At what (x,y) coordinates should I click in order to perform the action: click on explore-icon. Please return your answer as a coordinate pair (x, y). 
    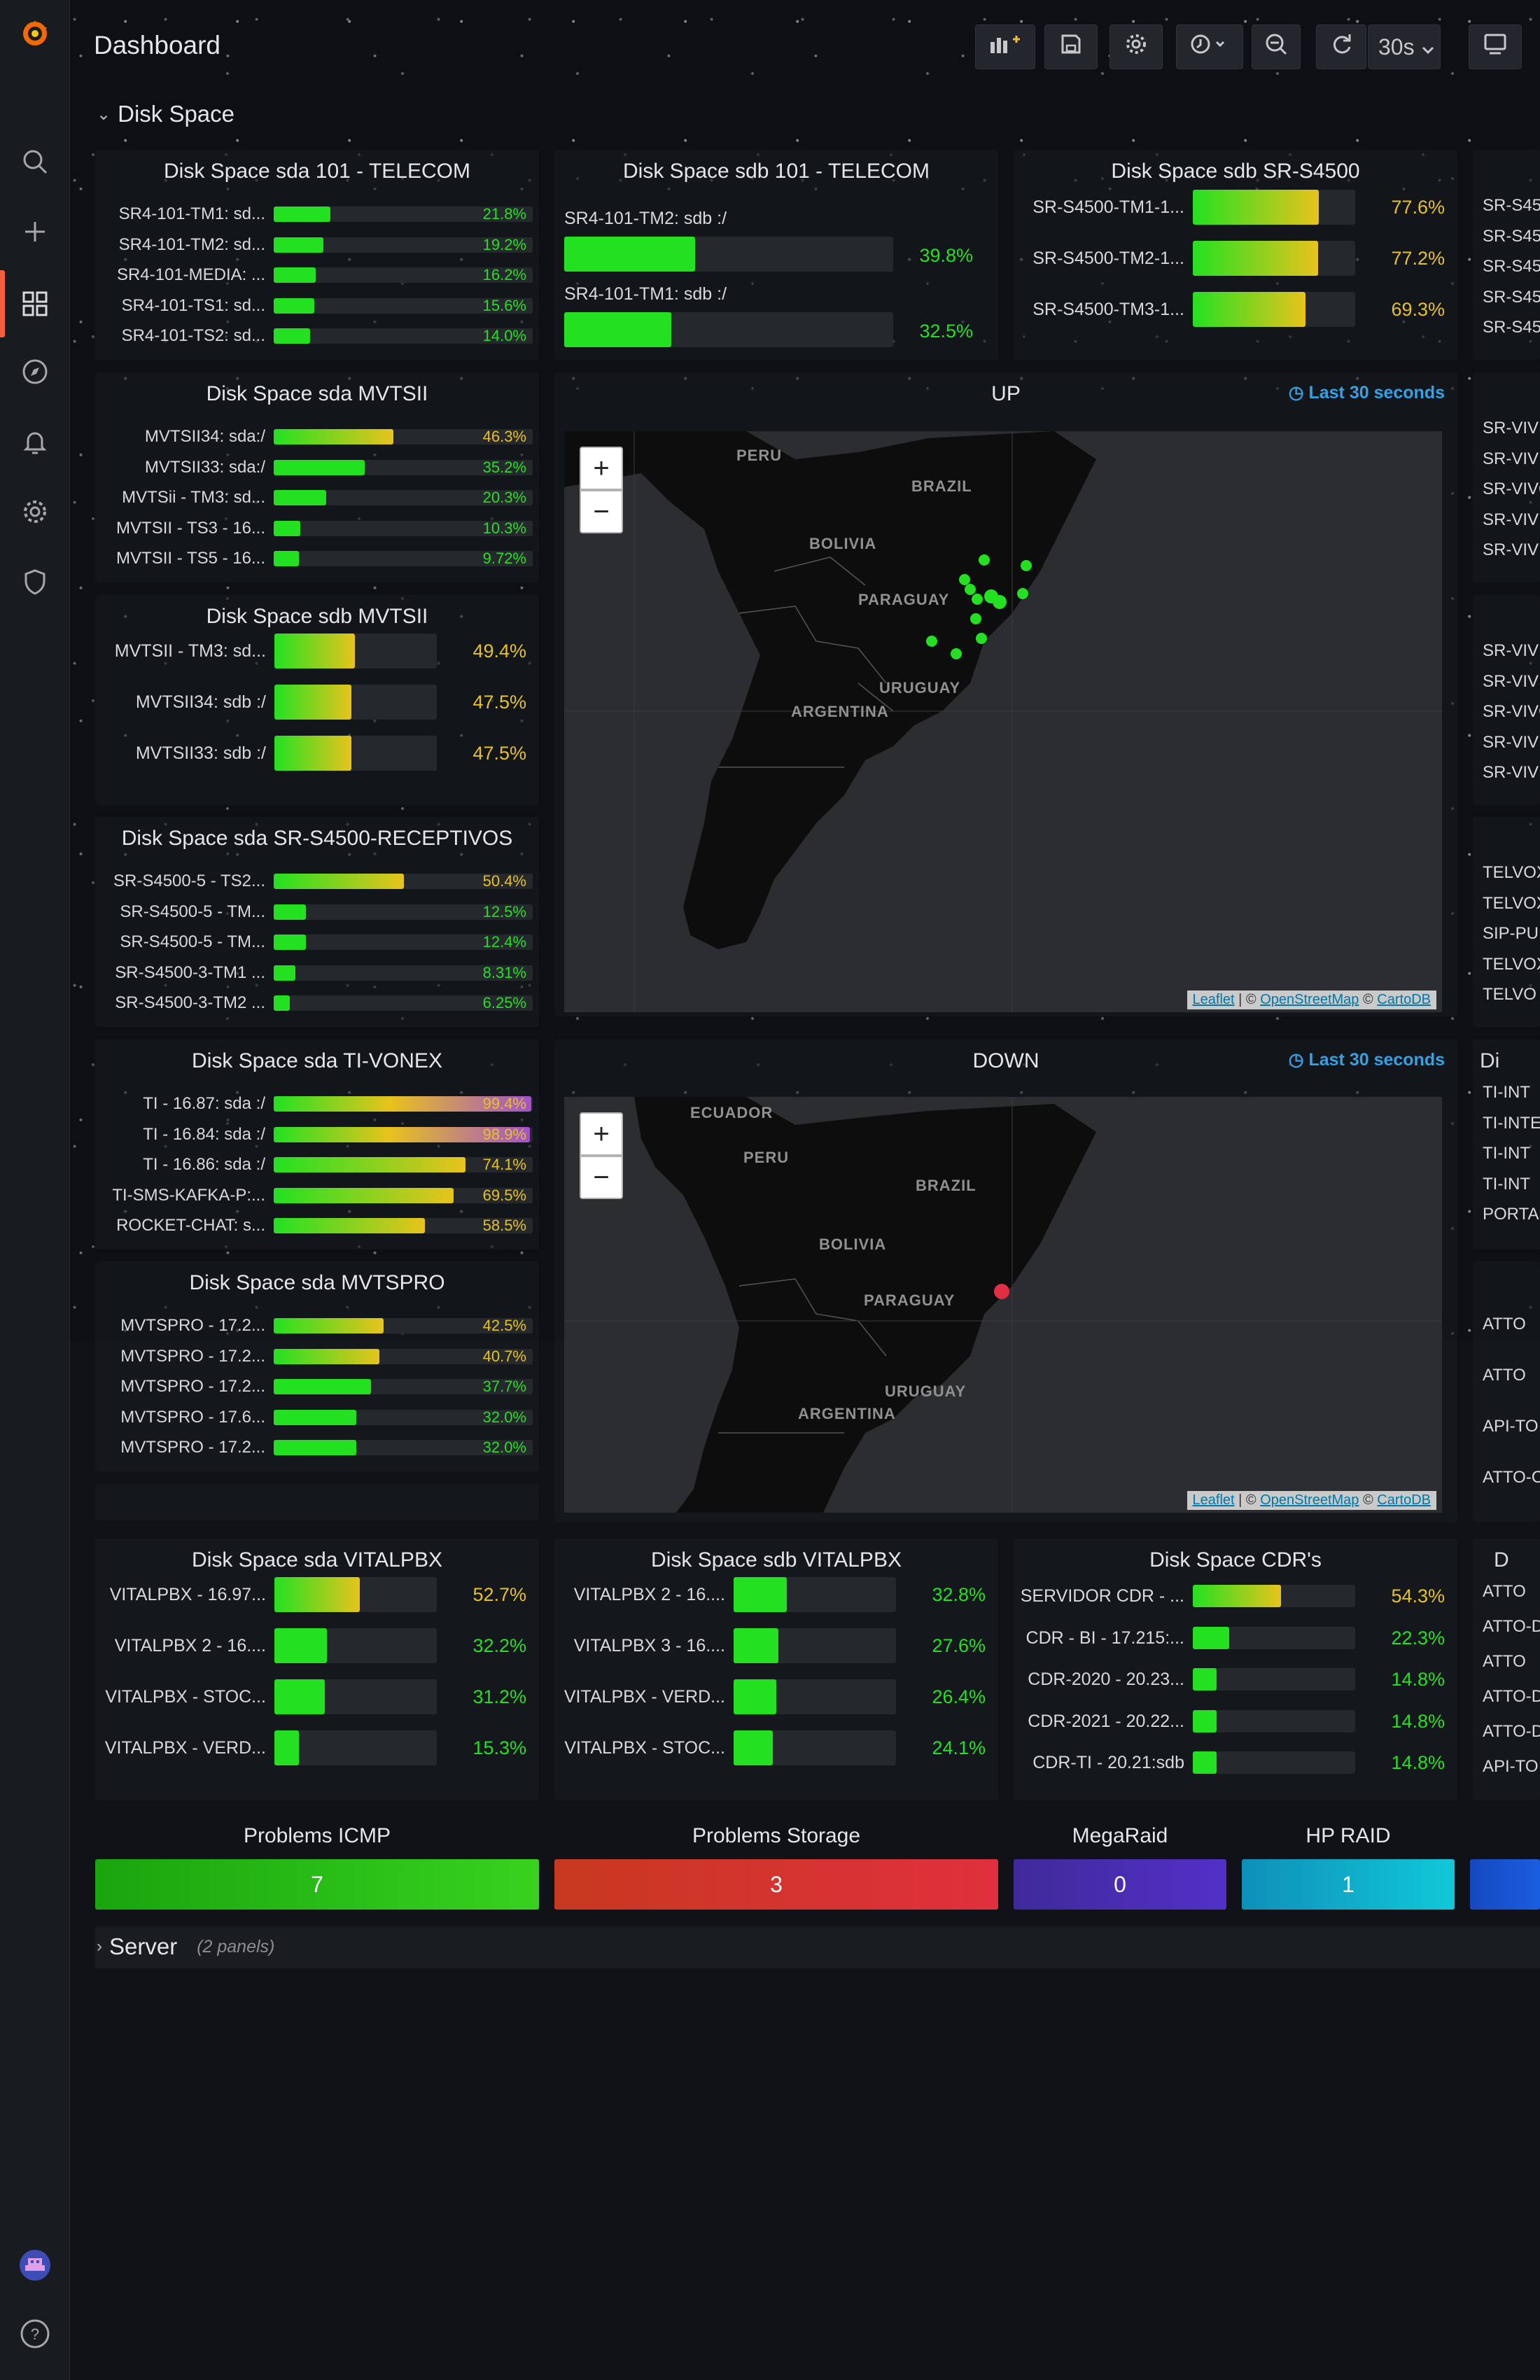
    Looking at the image, I should click on (35, 372).